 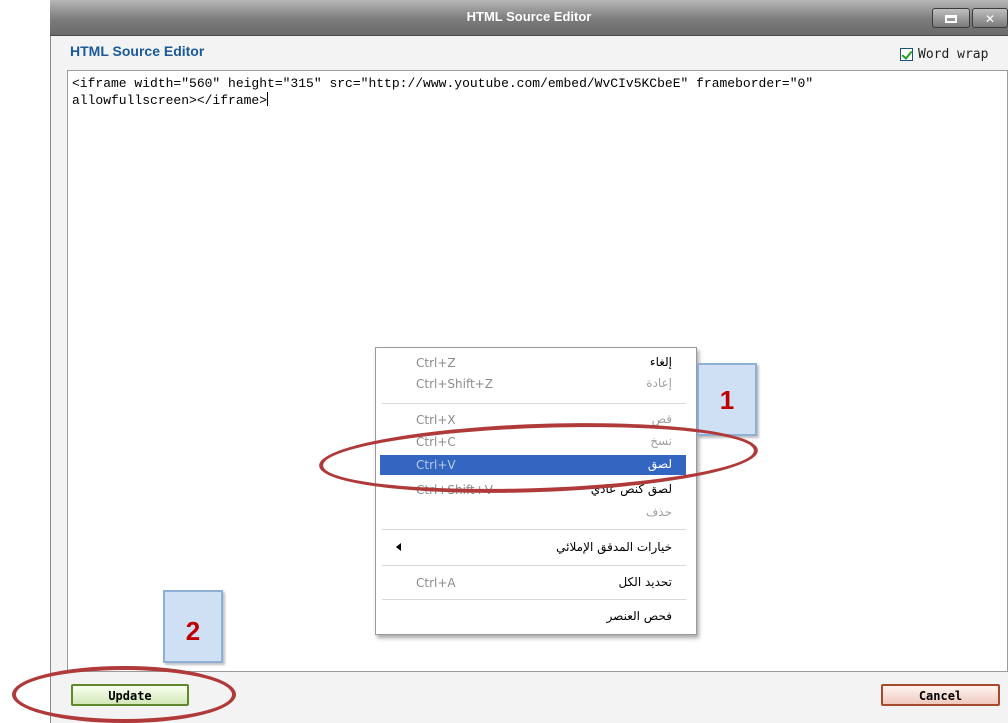 I want to click on menu-shortcut: Ctrl+A, so click(x=436, y=583).